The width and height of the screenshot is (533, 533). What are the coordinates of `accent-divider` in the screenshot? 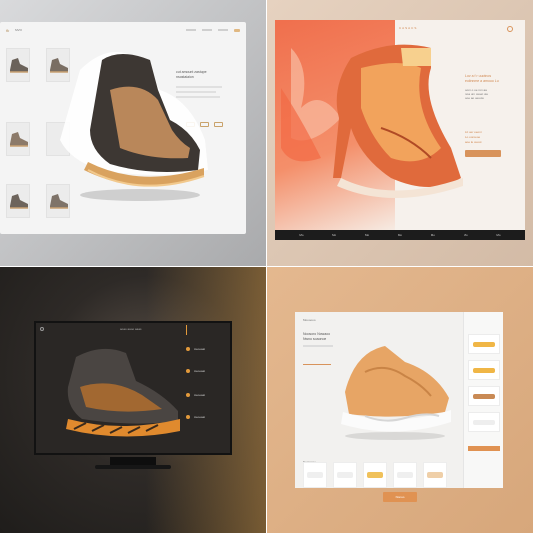 It's located at (186, 330).